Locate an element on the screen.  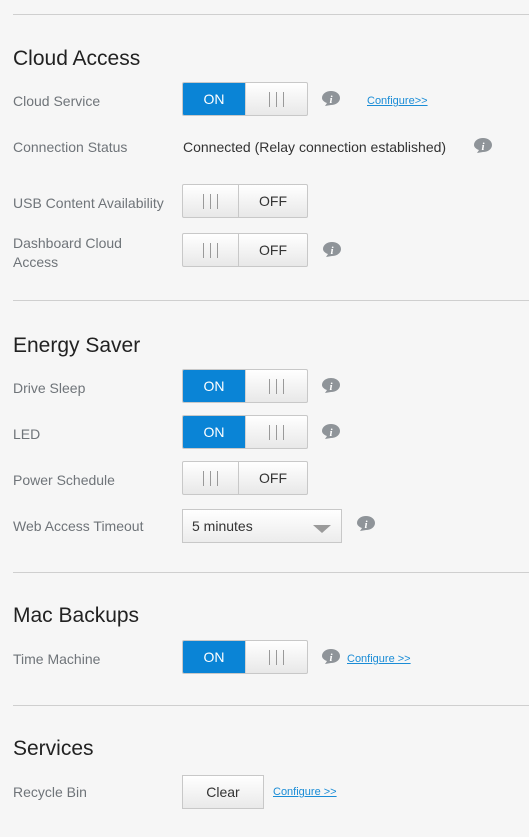
drive-sleep-toggle: ON is located at coordinates (245, 386).